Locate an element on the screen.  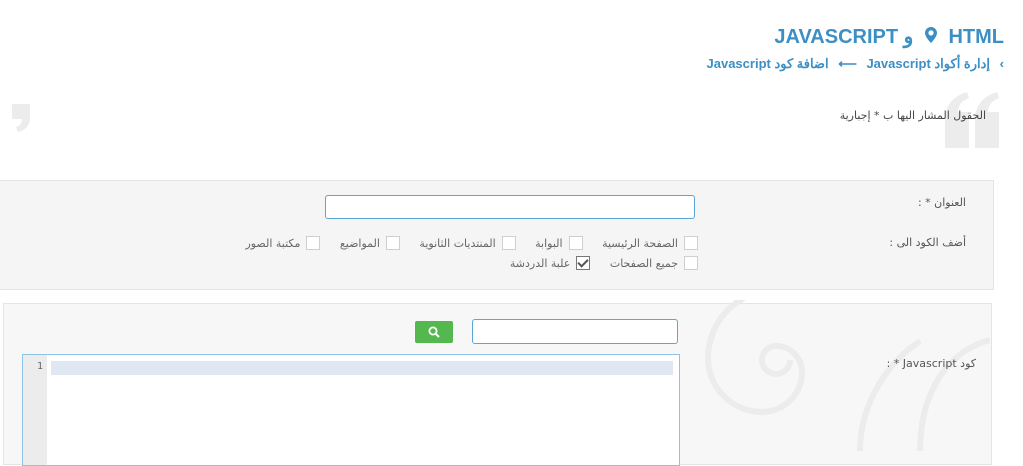
checkbox-homepage: الصفحة الرئيسية is located at coordinates (650, 243).